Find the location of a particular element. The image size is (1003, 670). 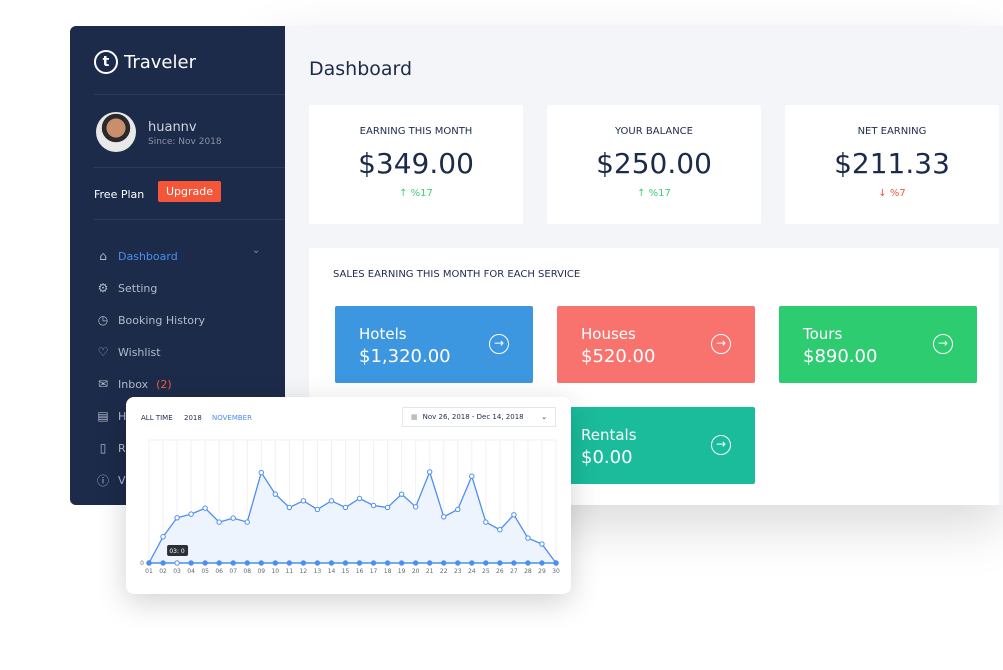

sidebar-item-wishlist: ♡ Wishlist is located at coordinates (150, 352).